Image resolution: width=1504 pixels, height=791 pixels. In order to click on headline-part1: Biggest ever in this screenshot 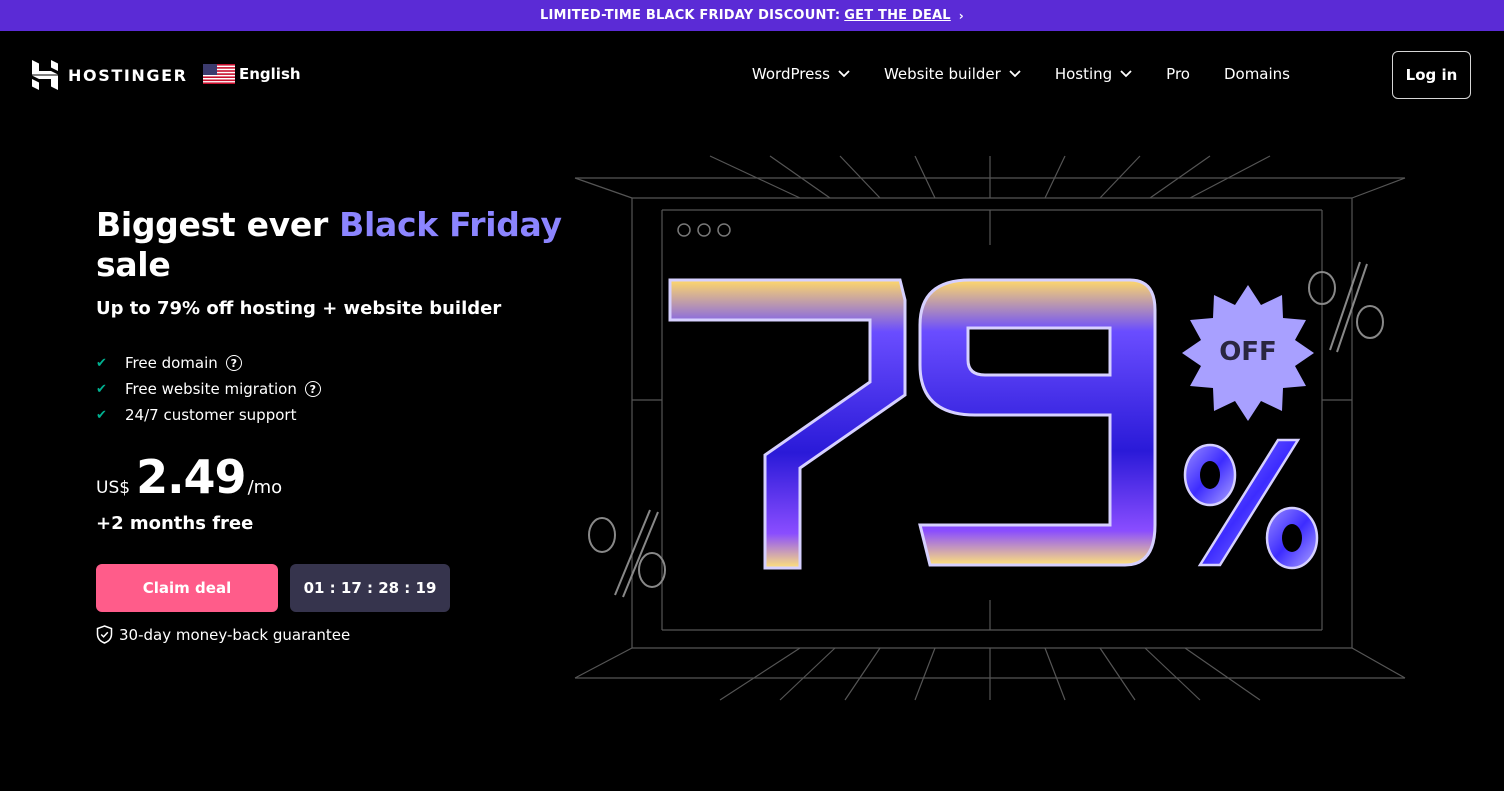, I will do `click(212, 224)`.